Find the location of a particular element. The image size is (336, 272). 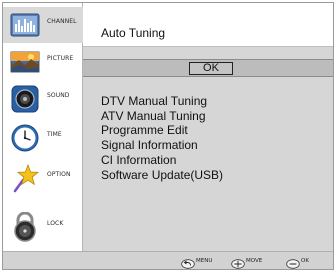

sidebar-item-lock: LOCK is located at coordinates (43, 227).